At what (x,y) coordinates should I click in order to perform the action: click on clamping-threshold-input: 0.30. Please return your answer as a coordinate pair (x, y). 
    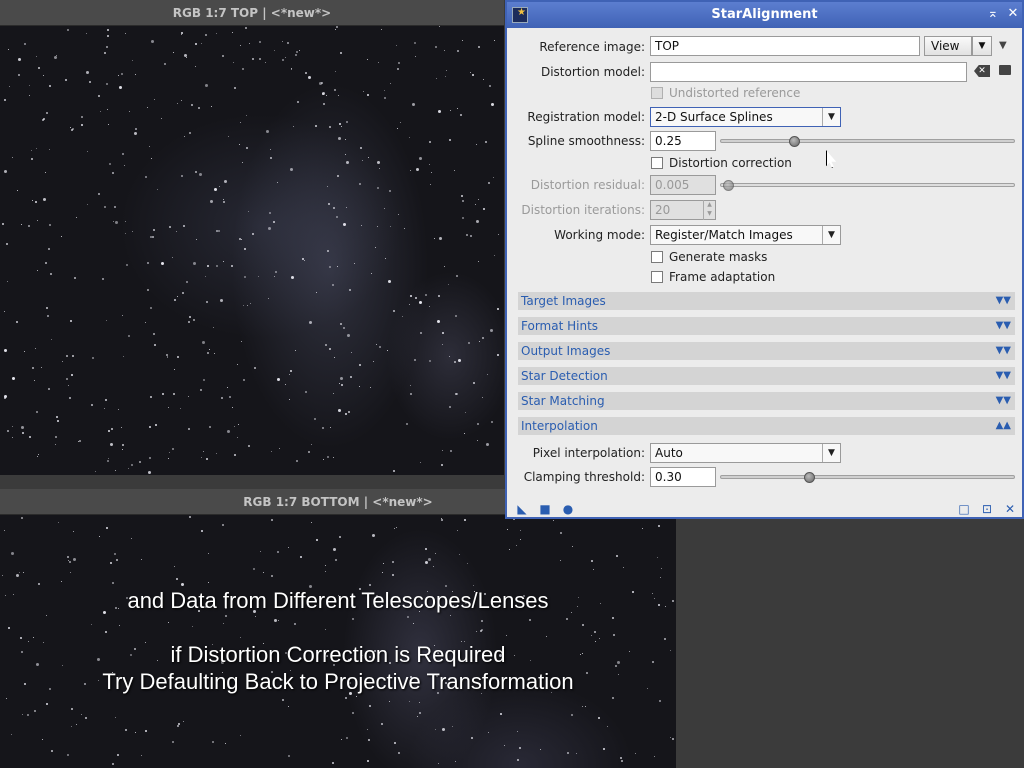
    Looking at the image, I should click on (683, 477).